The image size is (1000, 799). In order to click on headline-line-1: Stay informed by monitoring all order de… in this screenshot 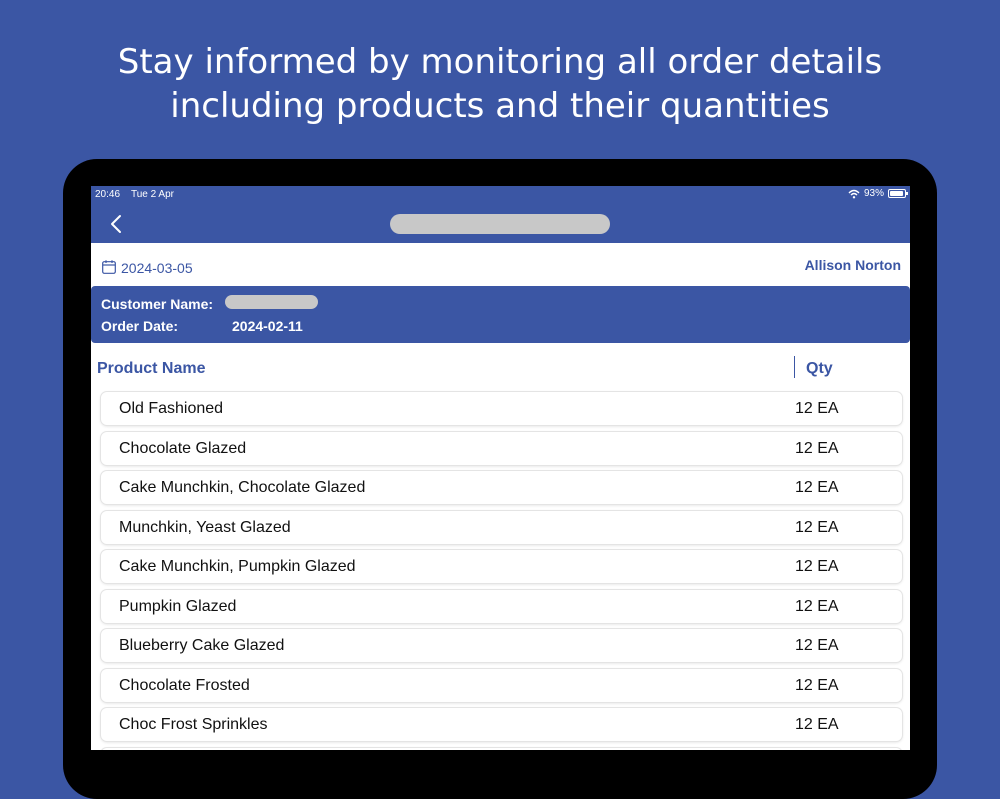, I will do `click(500, 62)`.